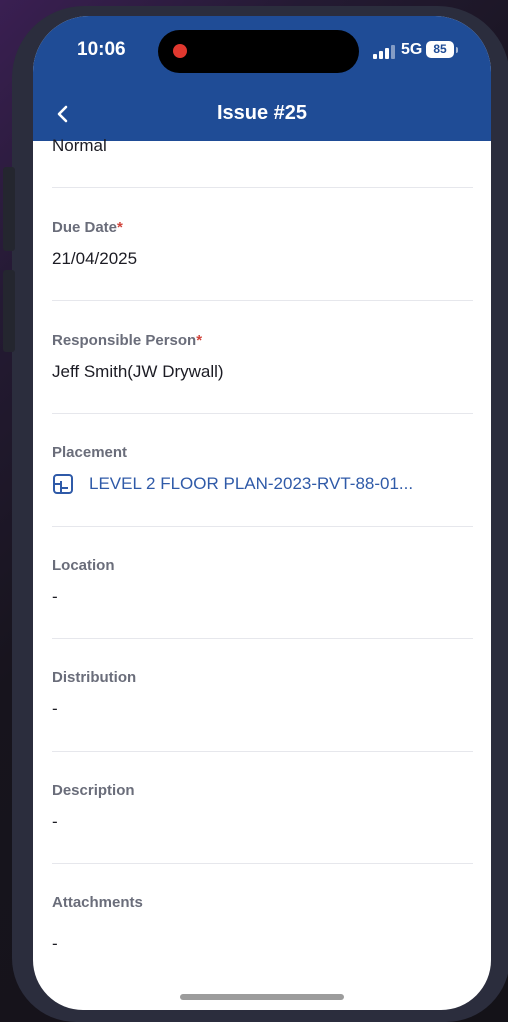 The height and width of the screenshot is (1022, 508). Describe the element at coordinates (412, 49) in the screenshot. I see `network-type: 5G` at that location.